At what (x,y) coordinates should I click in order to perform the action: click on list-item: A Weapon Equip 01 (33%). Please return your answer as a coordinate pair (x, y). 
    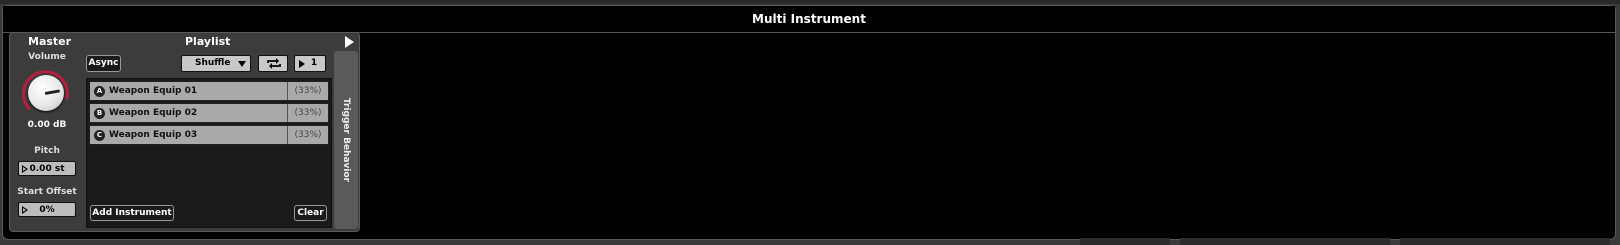
    Looking at the image, I should click on (209, 91).